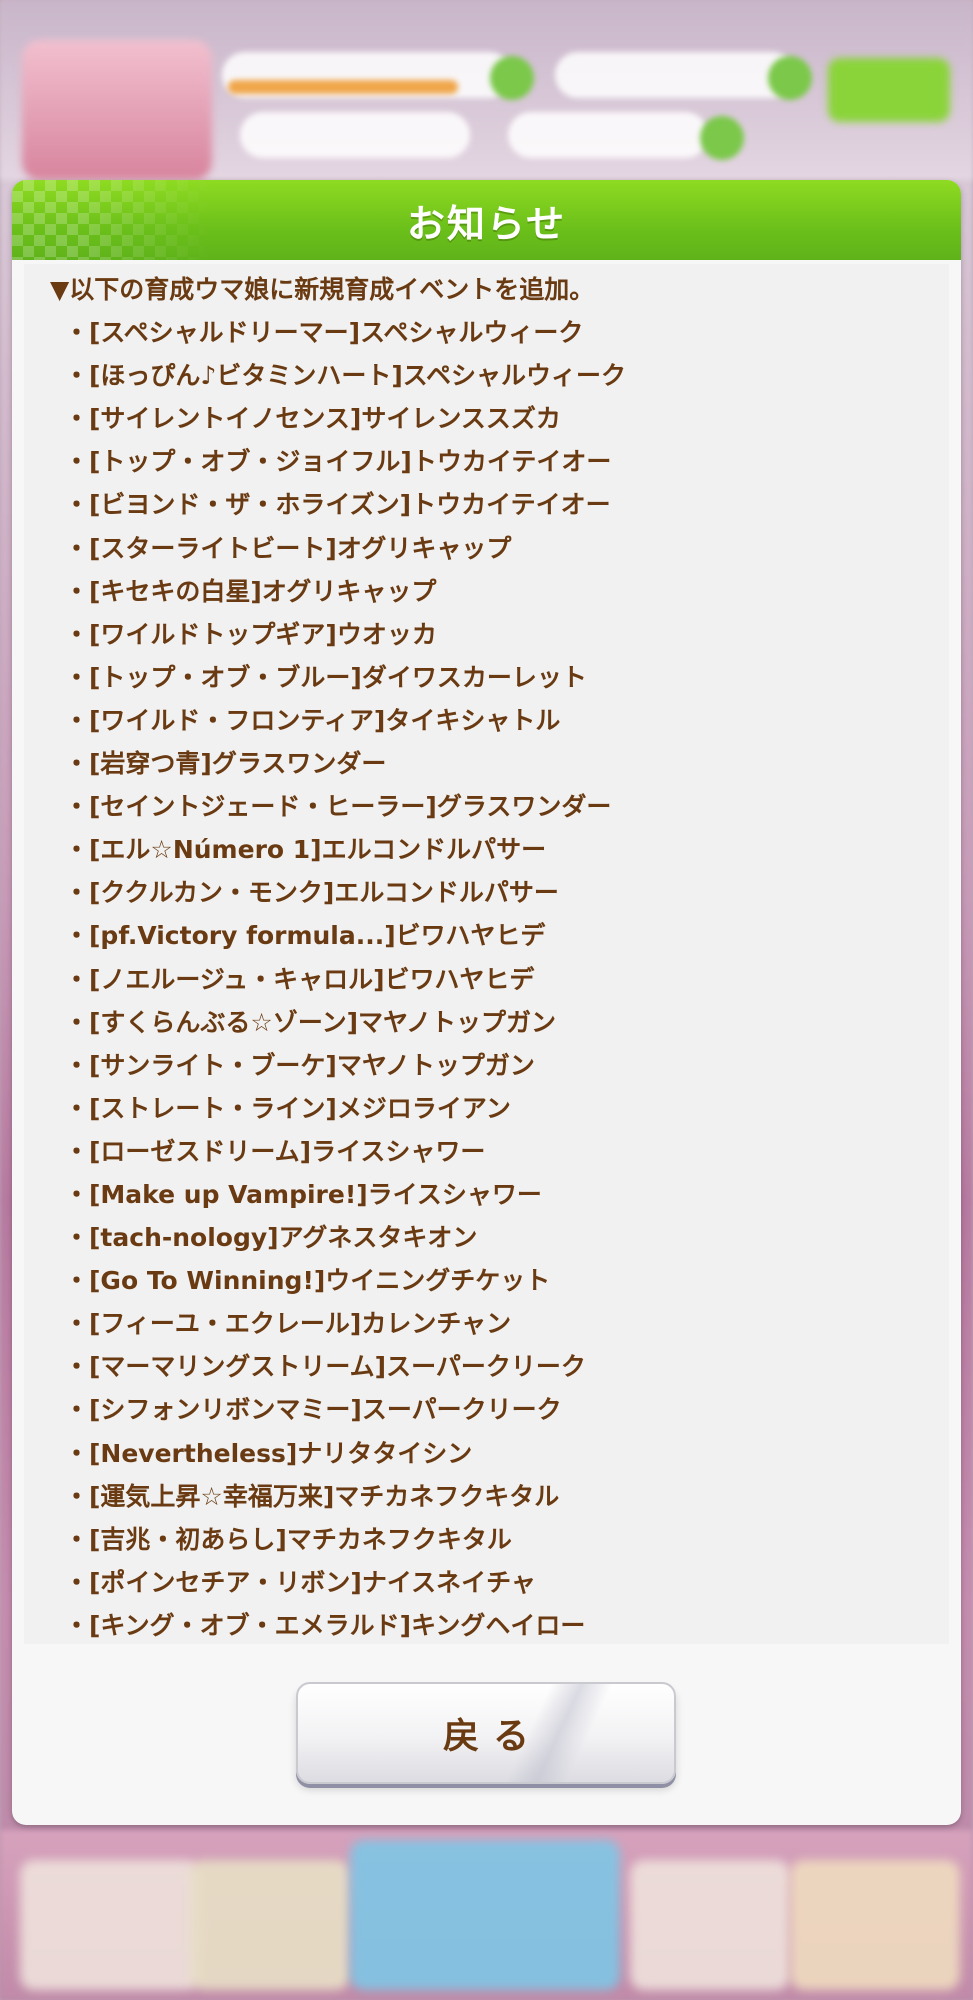 This screenshot has height=2000, width=973. Describe the element at coordinates (275, 1151) in the screenshot. I see `list-item: ・[ローゼスドリーム]ライスシャワー` at that location.